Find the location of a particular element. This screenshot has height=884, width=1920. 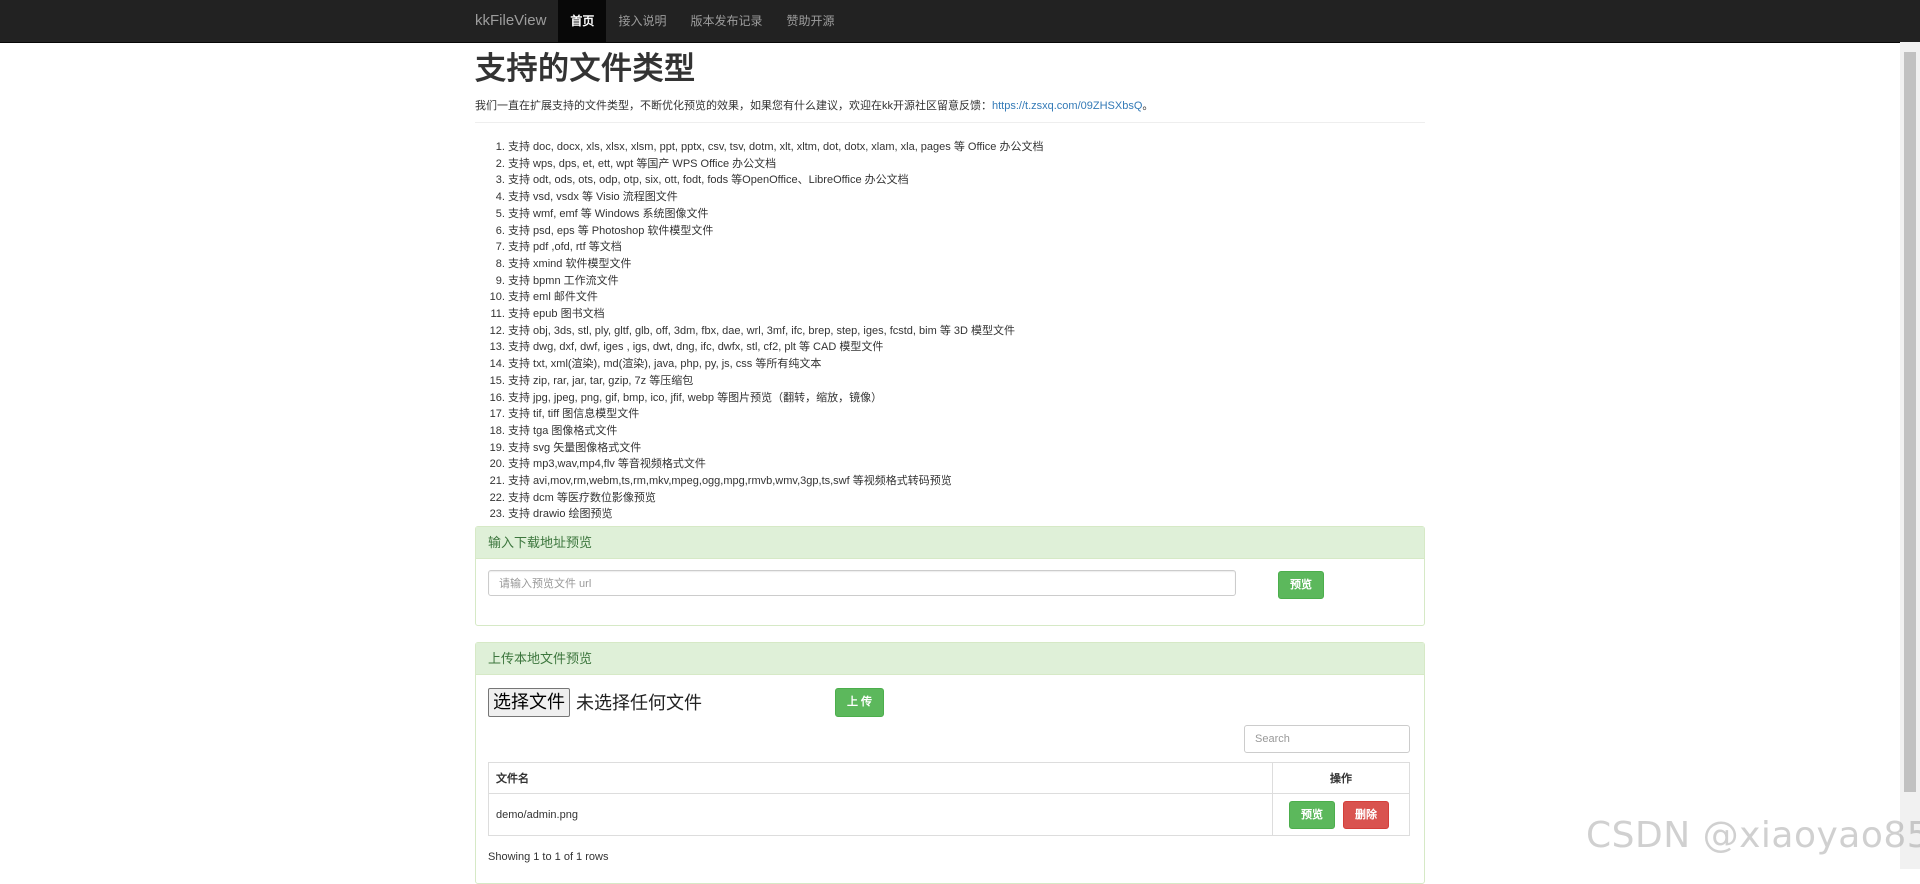

column-header-actions: 操作 is located at coordinates (1341, 778).